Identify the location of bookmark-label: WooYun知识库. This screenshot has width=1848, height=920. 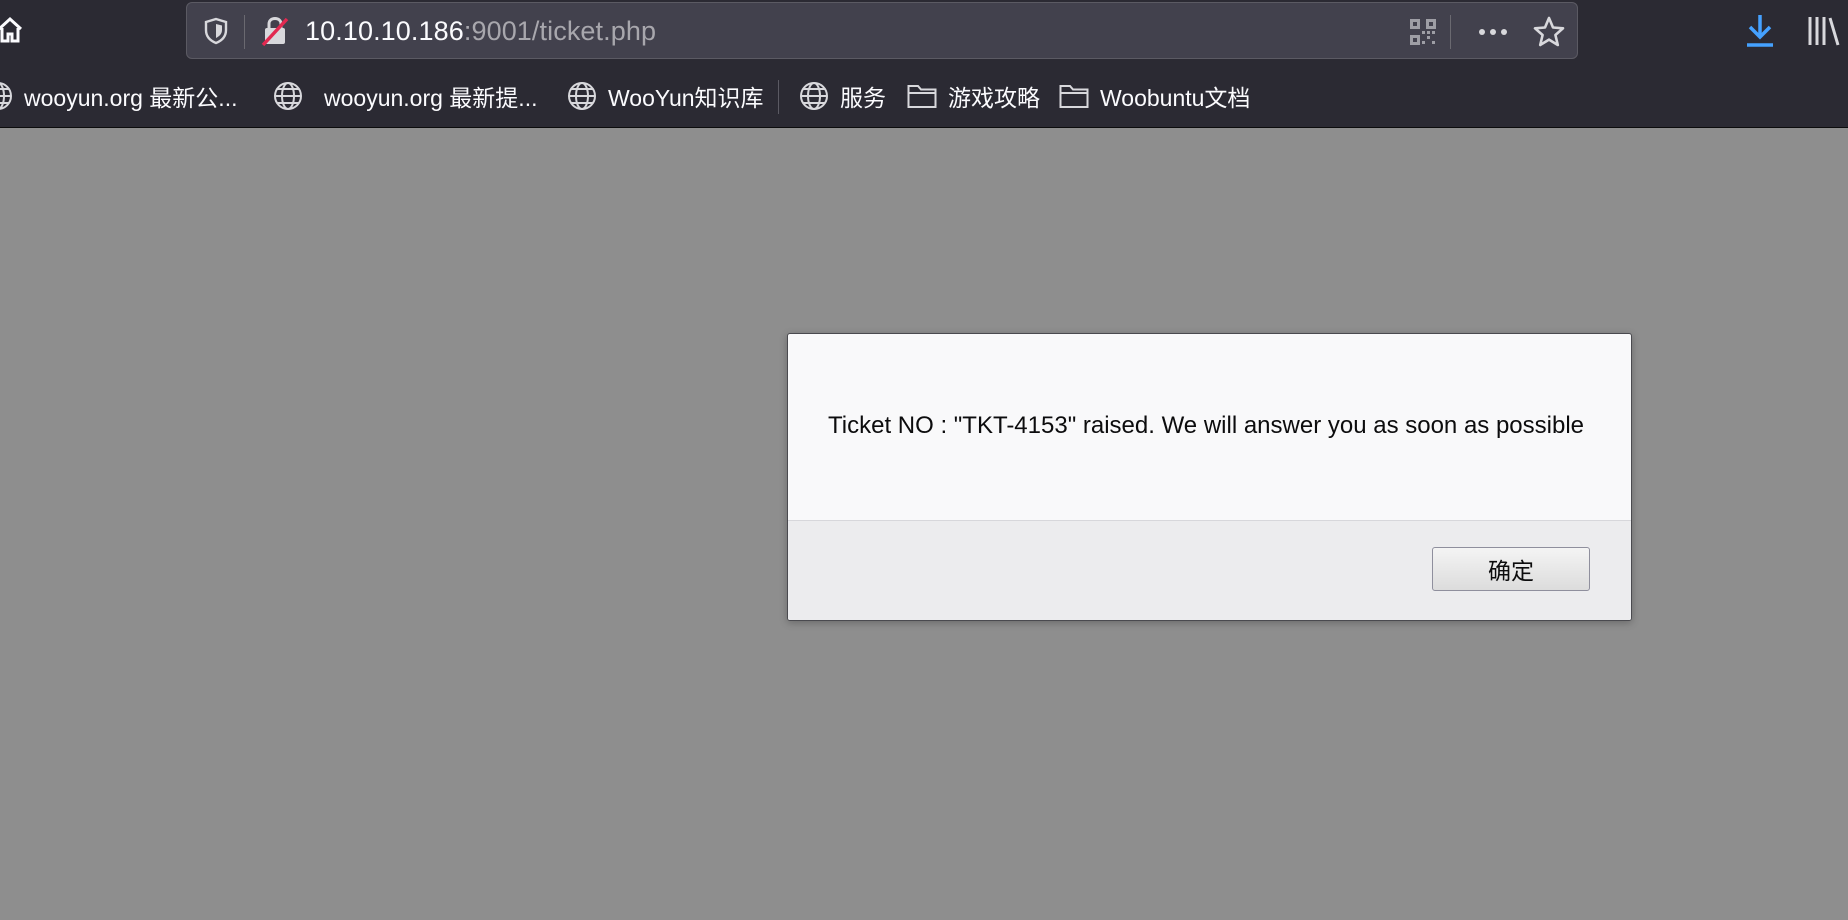
(686, 98).